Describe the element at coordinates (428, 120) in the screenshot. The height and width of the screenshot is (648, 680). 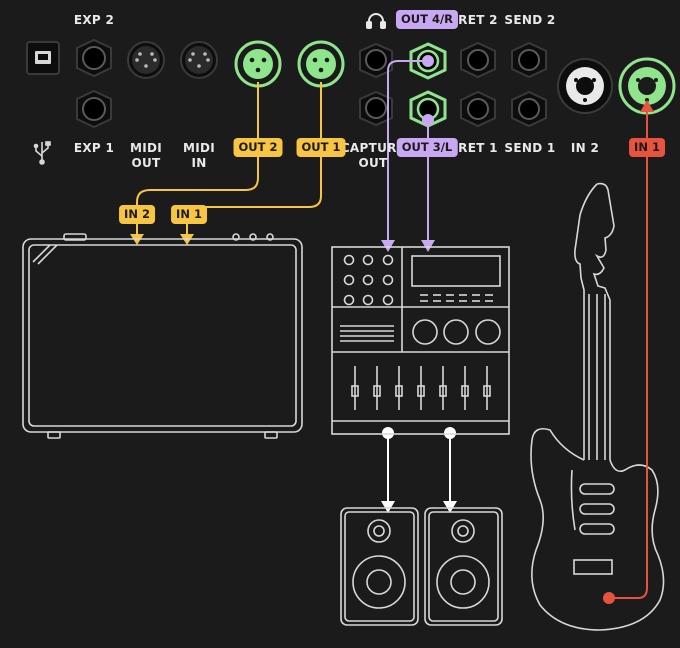
I see `out3l-plug` at that location.